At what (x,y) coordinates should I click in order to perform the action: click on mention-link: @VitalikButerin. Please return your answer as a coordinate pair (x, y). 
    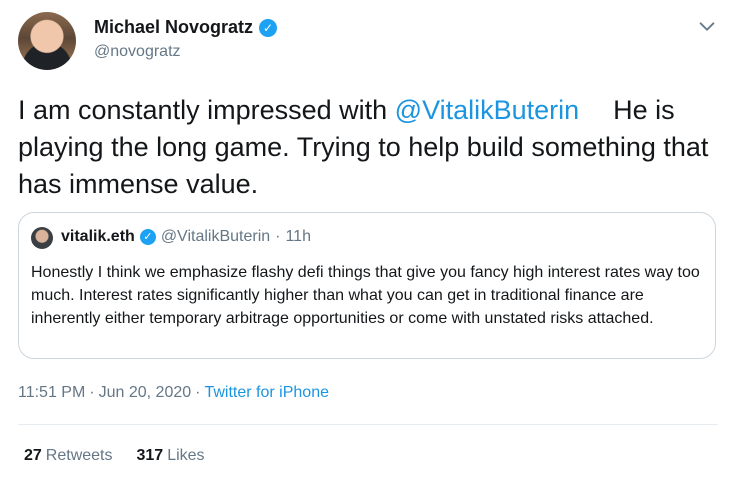
    Looking at the image, I should click on (487, 110).